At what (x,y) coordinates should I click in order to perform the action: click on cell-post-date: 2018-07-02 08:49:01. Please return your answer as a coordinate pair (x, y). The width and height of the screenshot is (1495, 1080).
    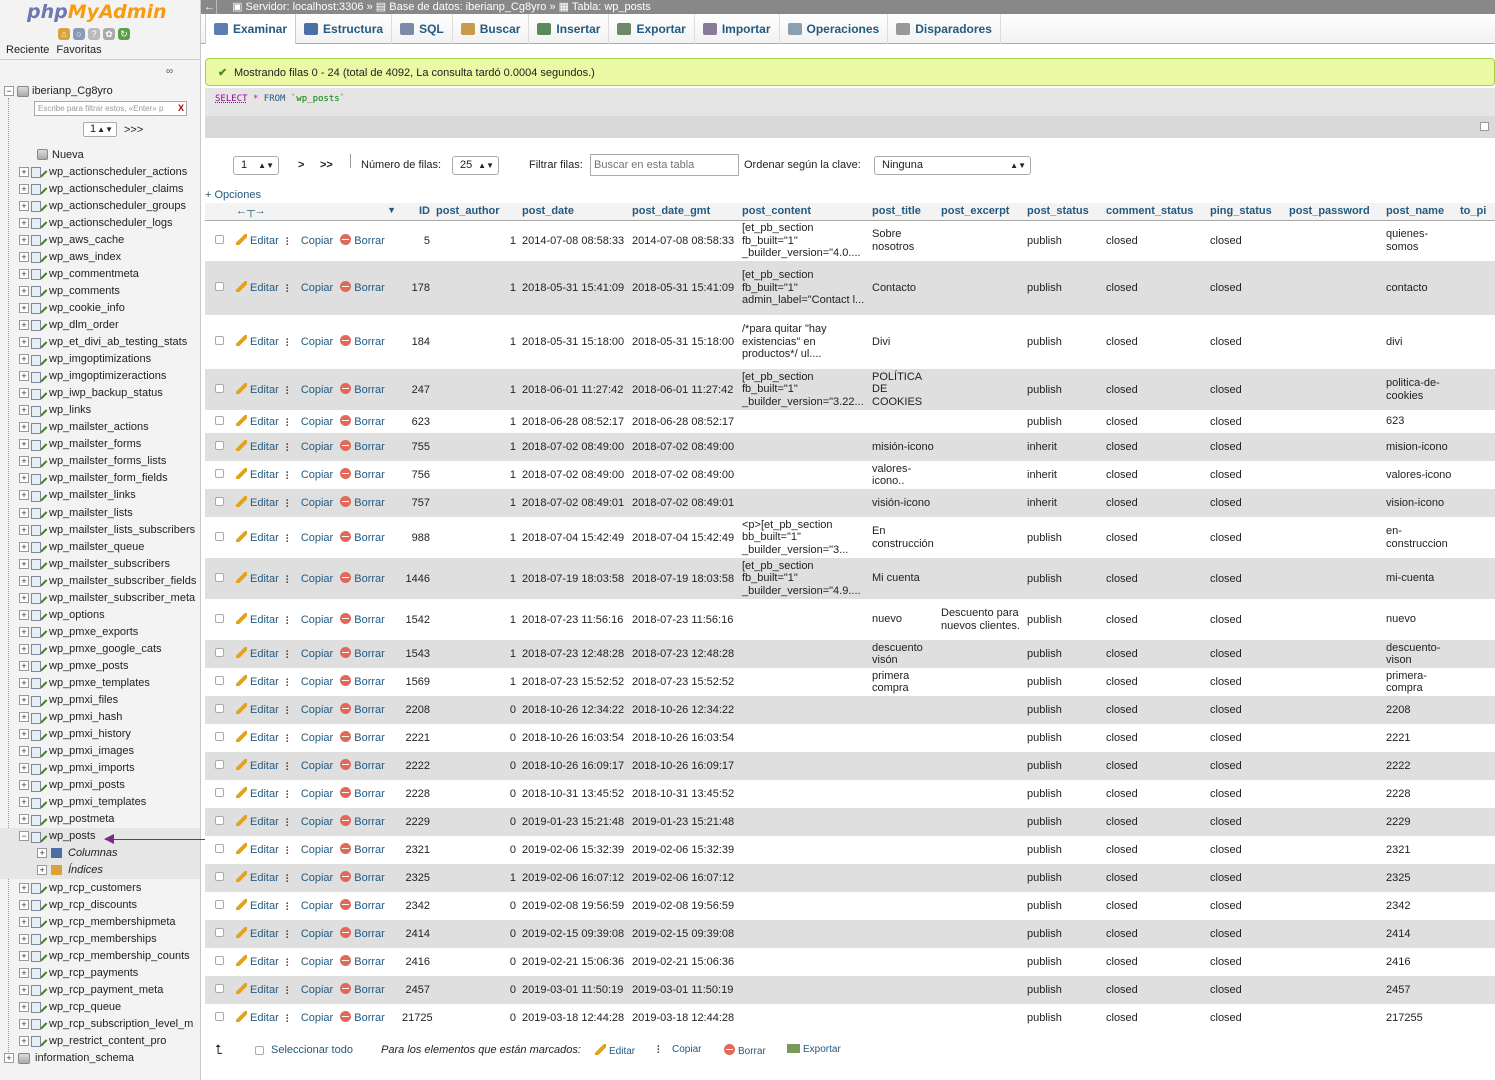
    Looking at the image, I should click on (574, 503).